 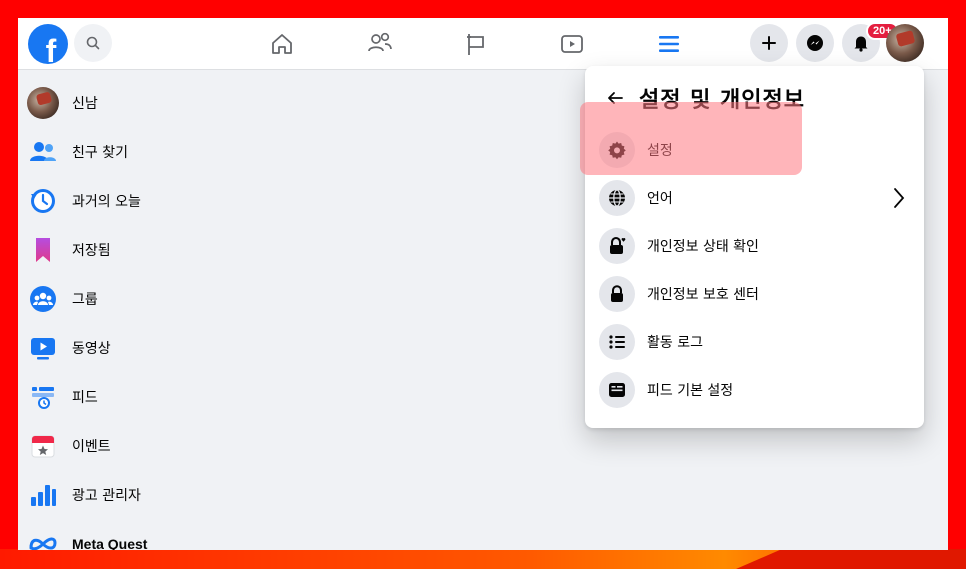 I want to click on notifications-button: 20+, so click(x=870, y=42).